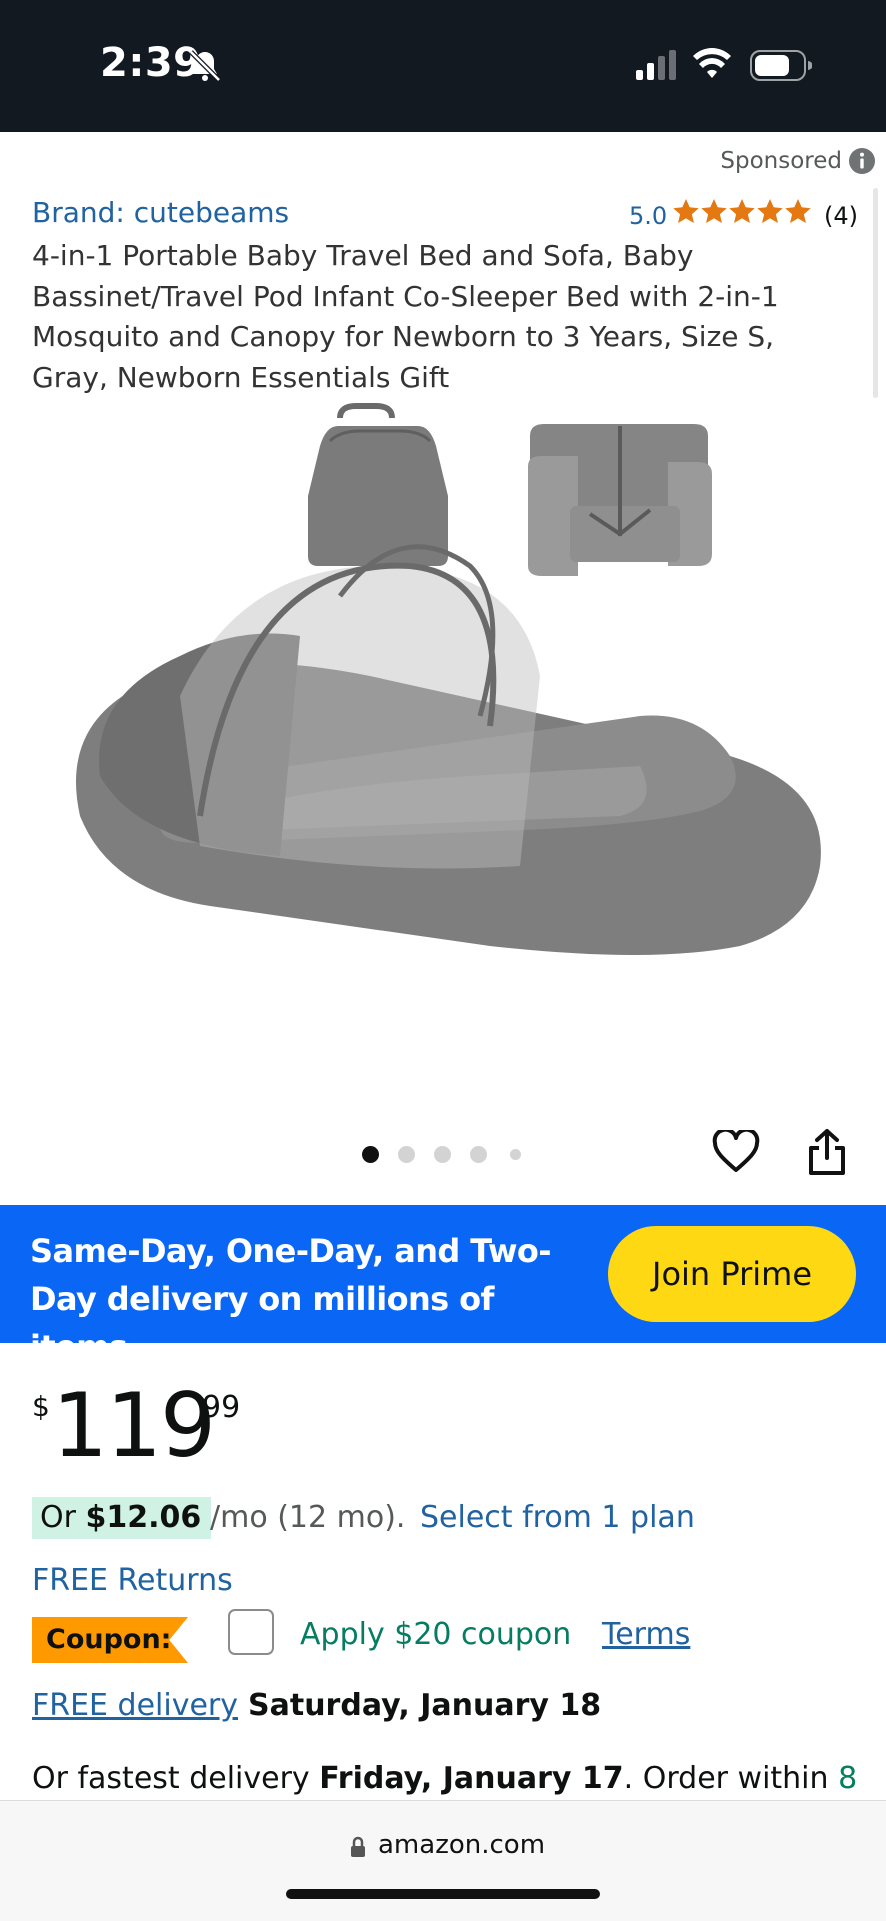 This screenshot has width=886, height=1921. Describe the element at coordinates (443, 1894) in the screenshot. I see `home-indicator` at that location.